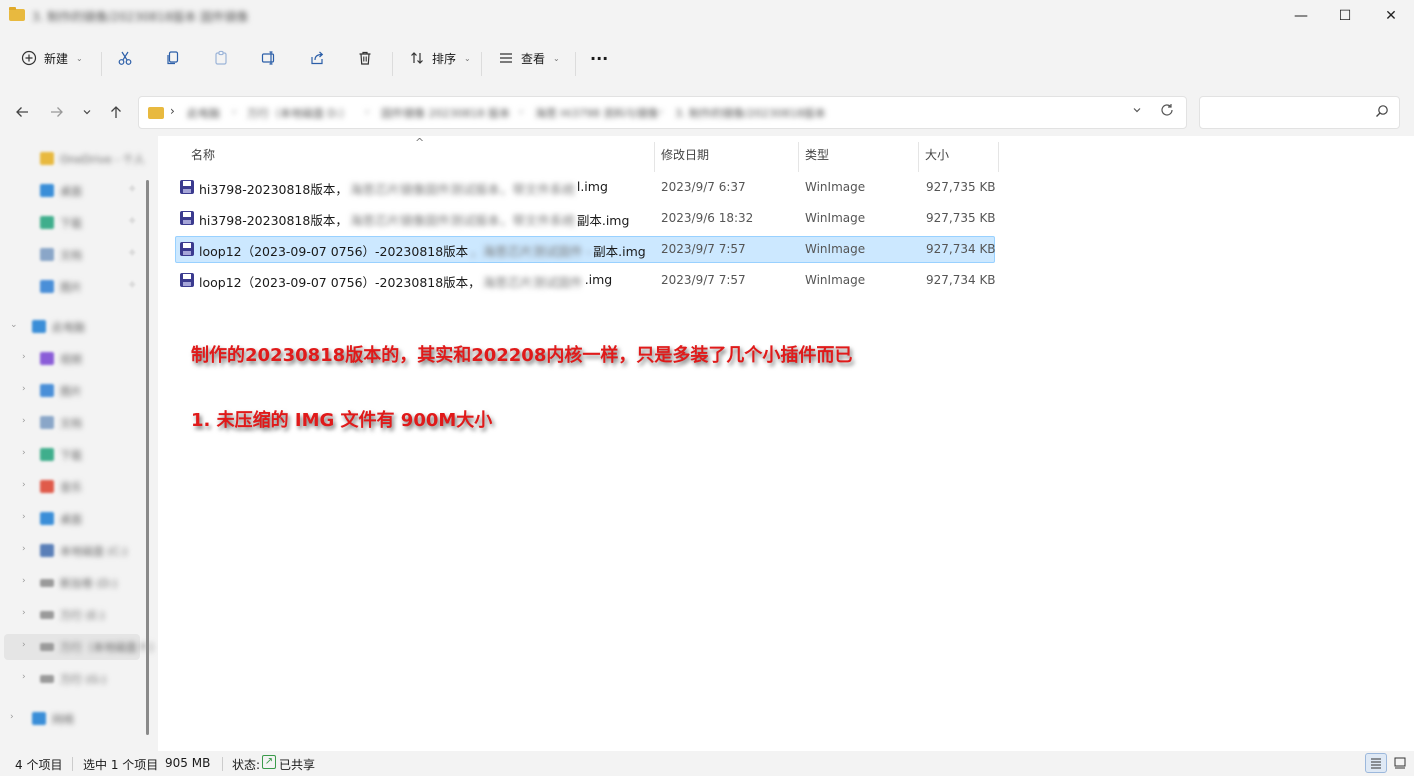  I want to click on address-dropdown-chevron-icon, so click(1137, 111).